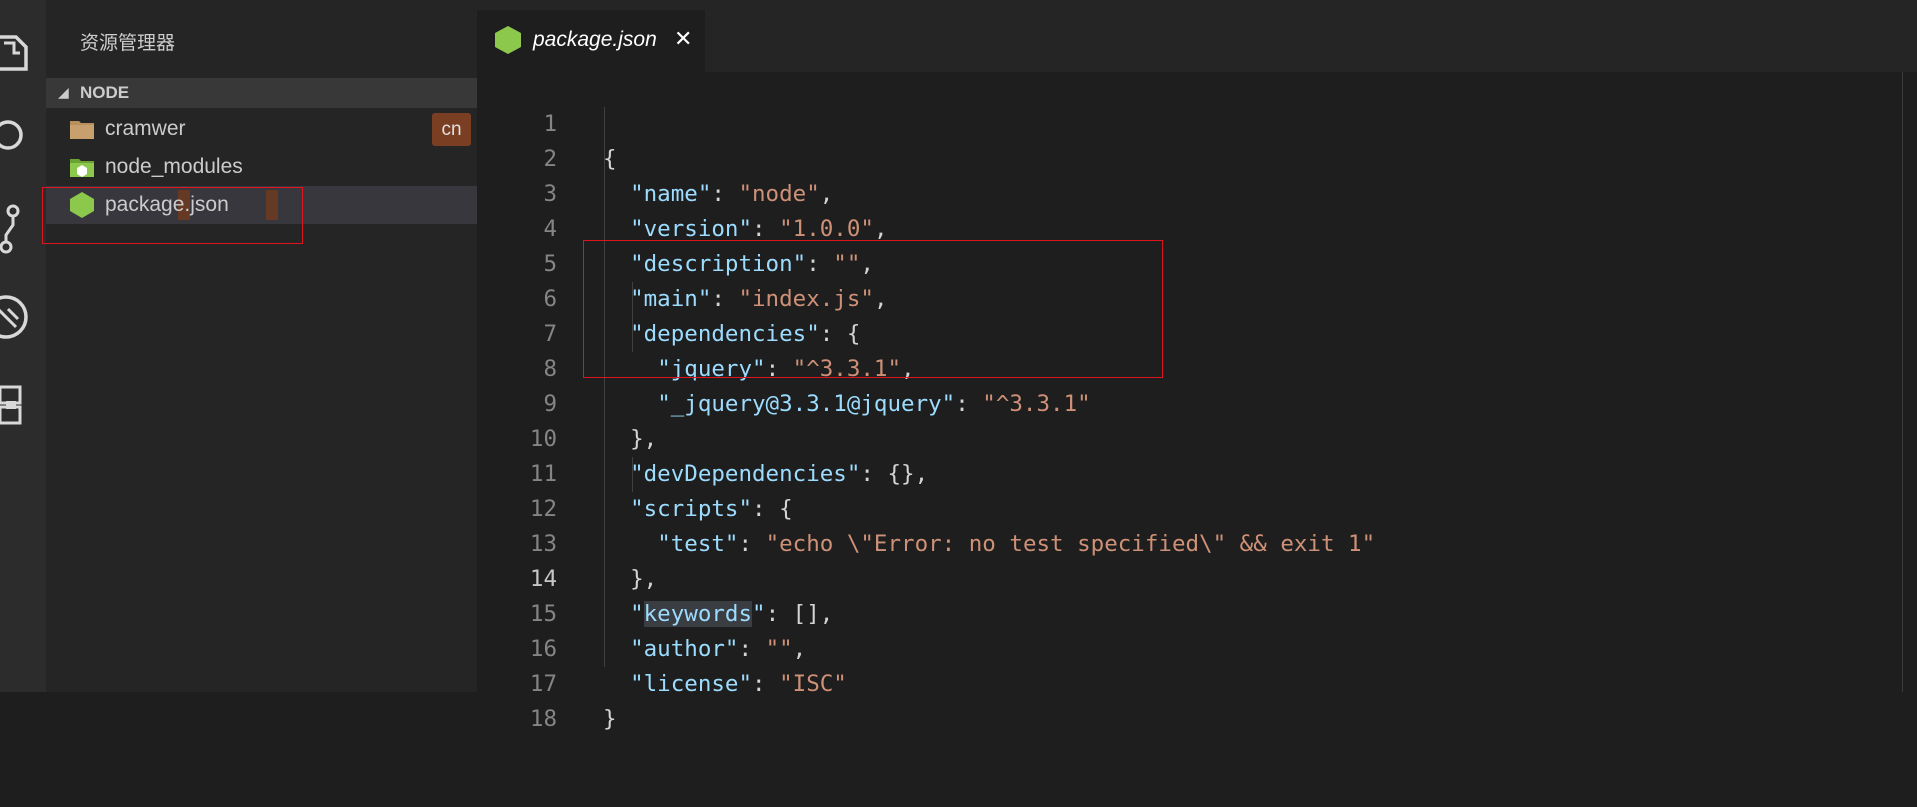 This screenshot has height=807, width=1917. Describe the element at coordinates (543, 719) in the screenshot. I see `line-number: 18` at that location.